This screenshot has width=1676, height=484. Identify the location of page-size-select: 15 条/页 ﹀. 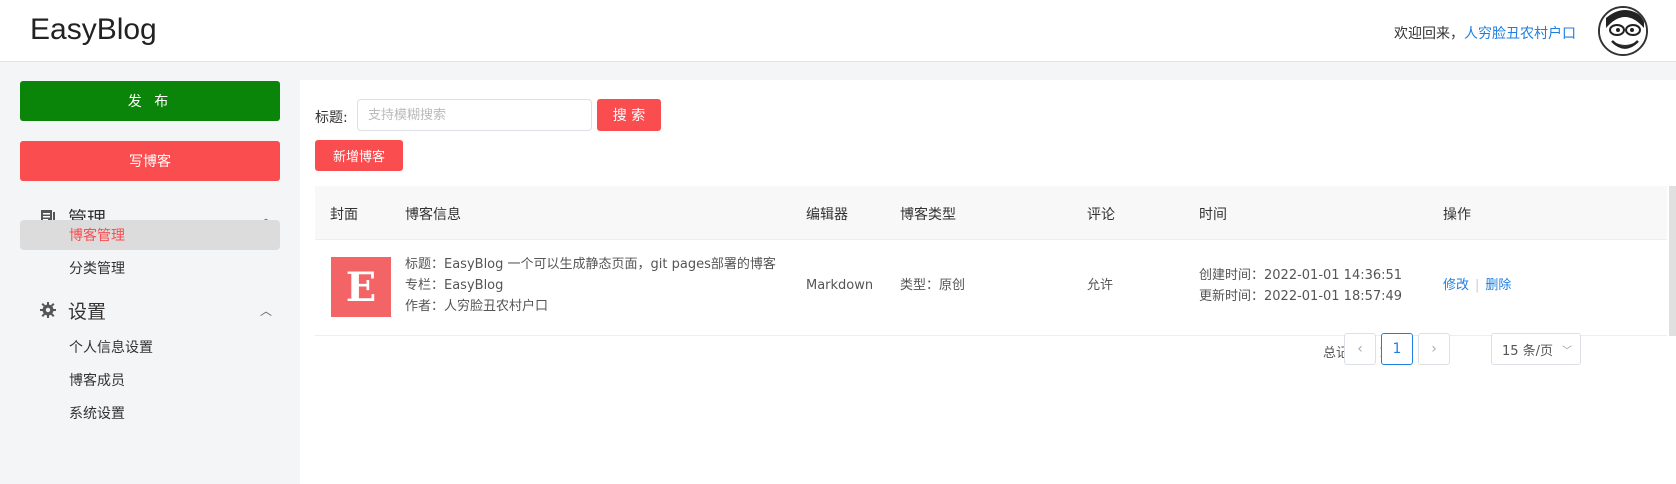
(1536, 349).